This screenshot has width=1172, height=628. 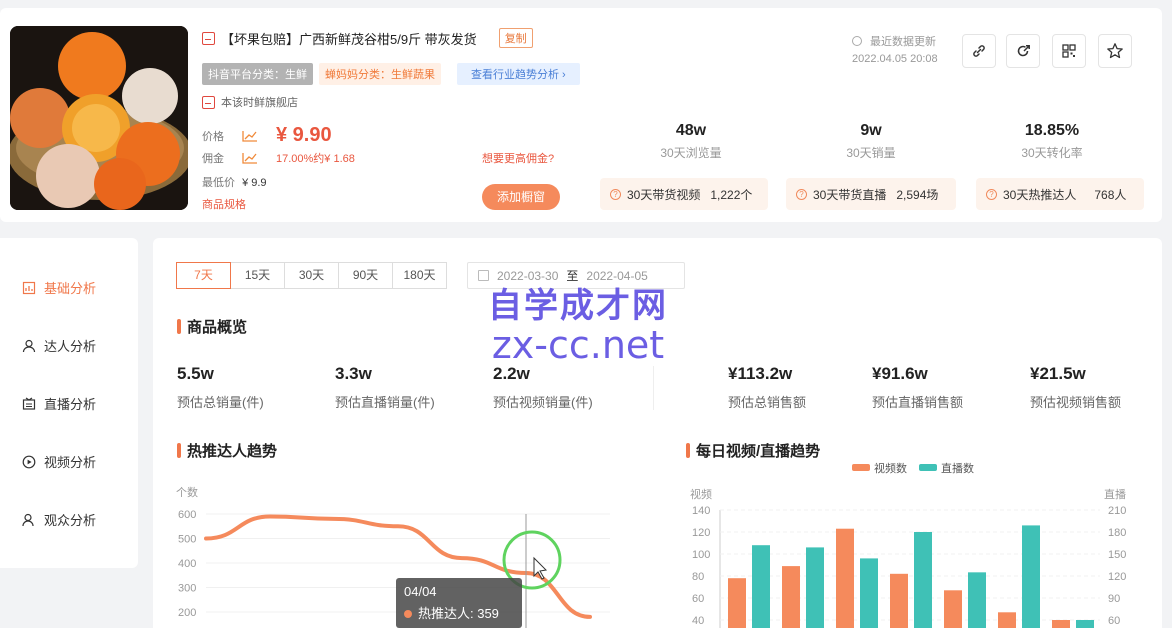 I want to click on overview-label: 预估视频销售额, so click(x=1076, y=402).